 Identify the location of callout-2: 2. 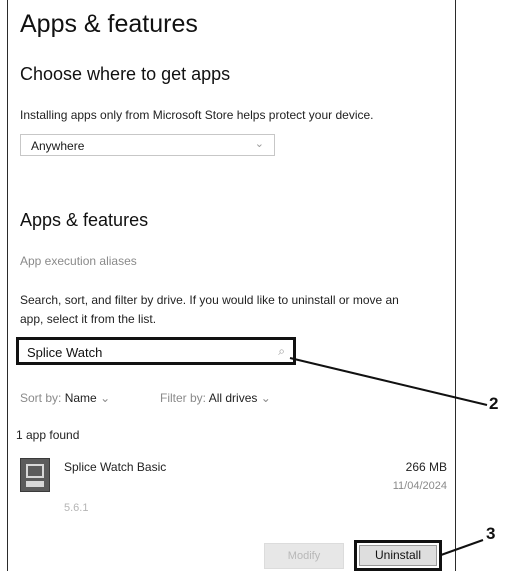
(494, 403).